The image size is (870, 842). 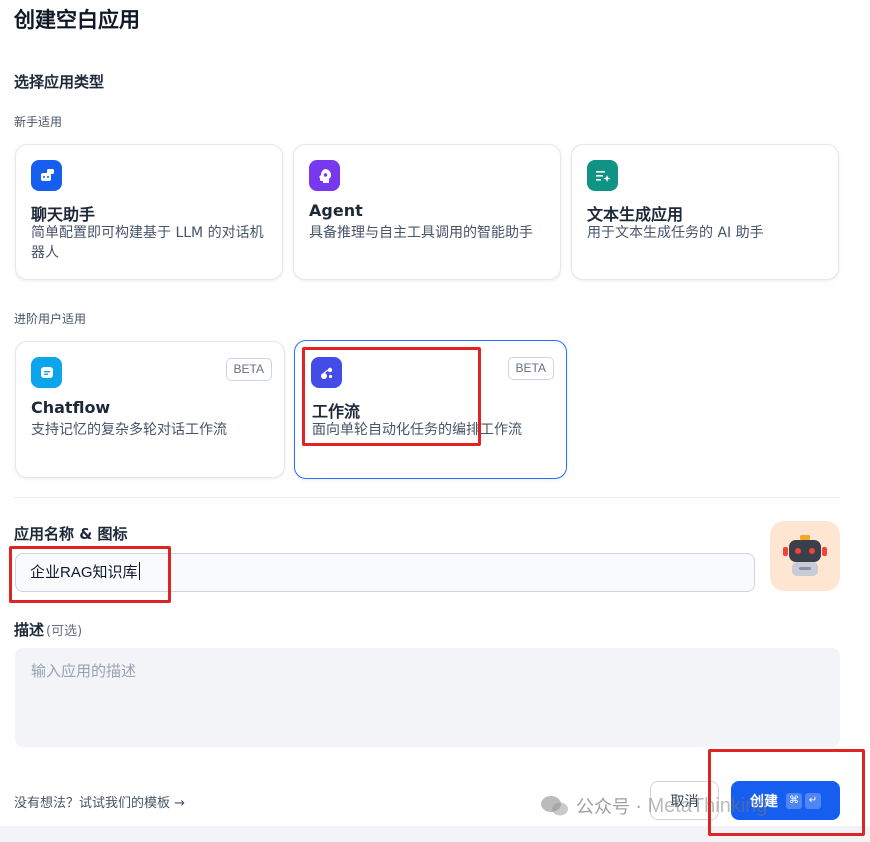 What do you see at coordinates (71, 534) in the screenshot?
I see `name-field-label: 应用名称 & 图标` at bounding box center [71, 534].